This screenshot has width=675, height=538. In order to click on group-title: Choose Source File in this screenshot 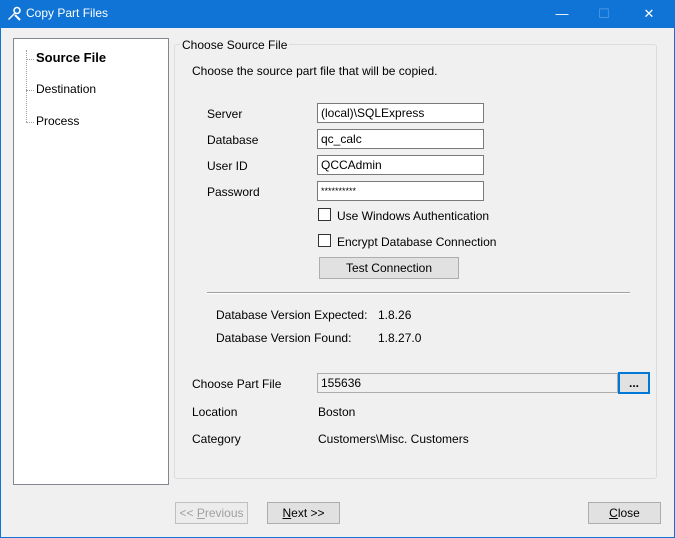, I will do `click(235, 45)`.